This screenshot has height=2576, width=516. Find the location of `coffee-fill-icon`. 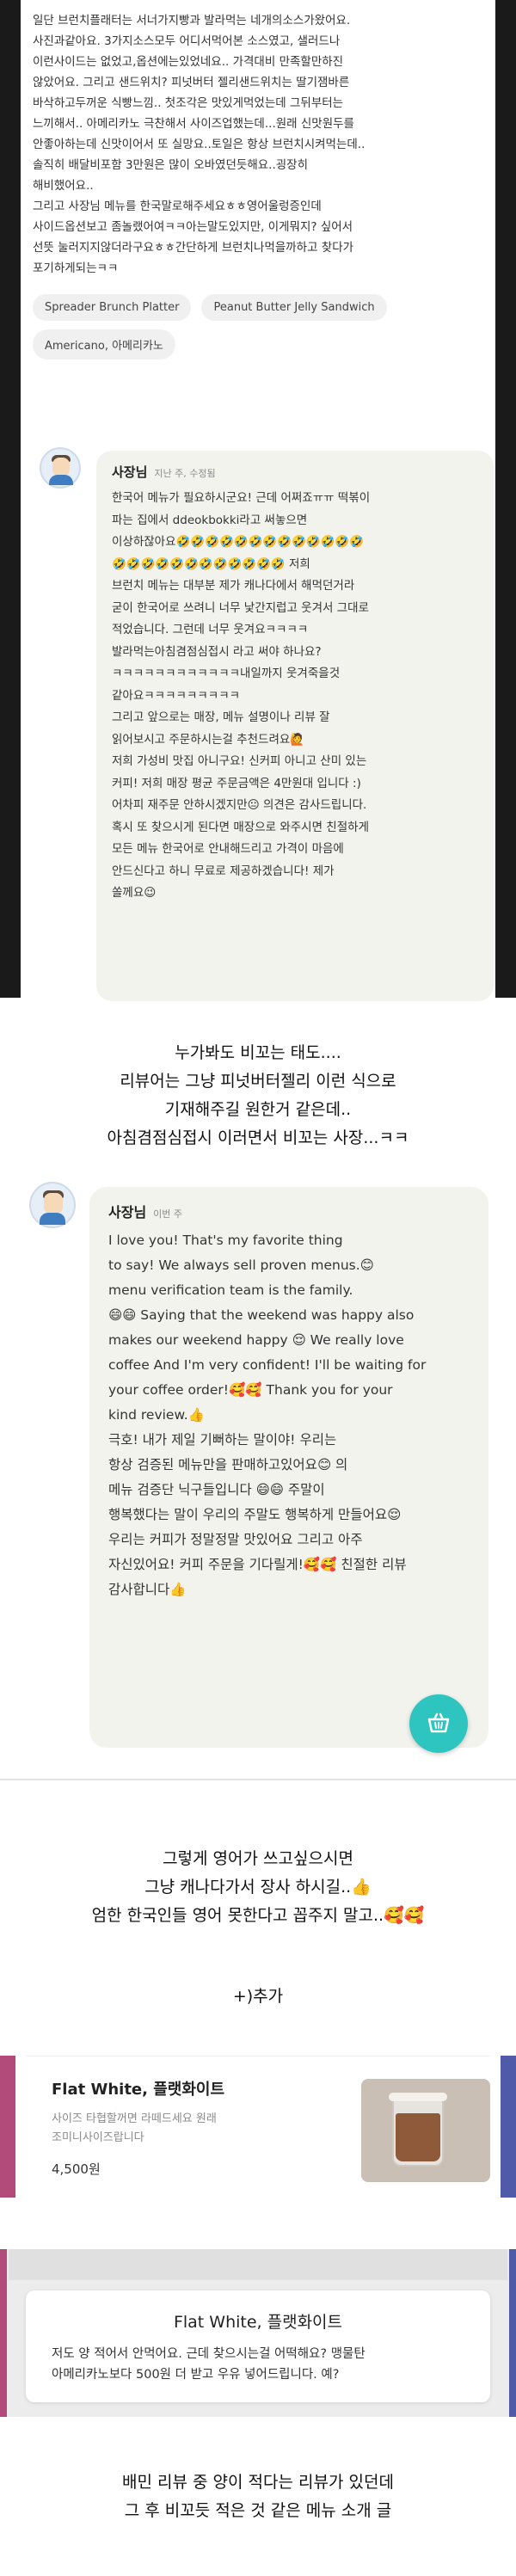

coffee-fill-icon is located at coordinates (418, 2137).